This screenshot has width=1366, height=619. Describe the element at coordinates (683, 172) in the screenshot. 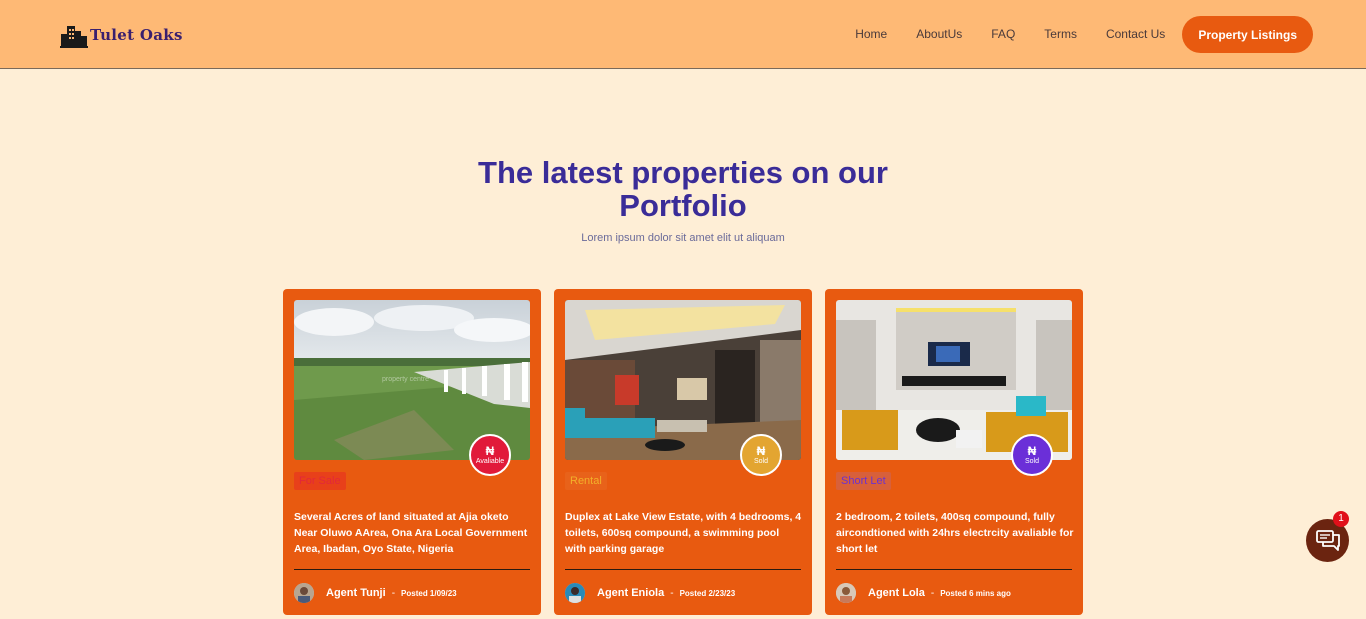

I see `page-title-line1: The latest properties on our` at that location.